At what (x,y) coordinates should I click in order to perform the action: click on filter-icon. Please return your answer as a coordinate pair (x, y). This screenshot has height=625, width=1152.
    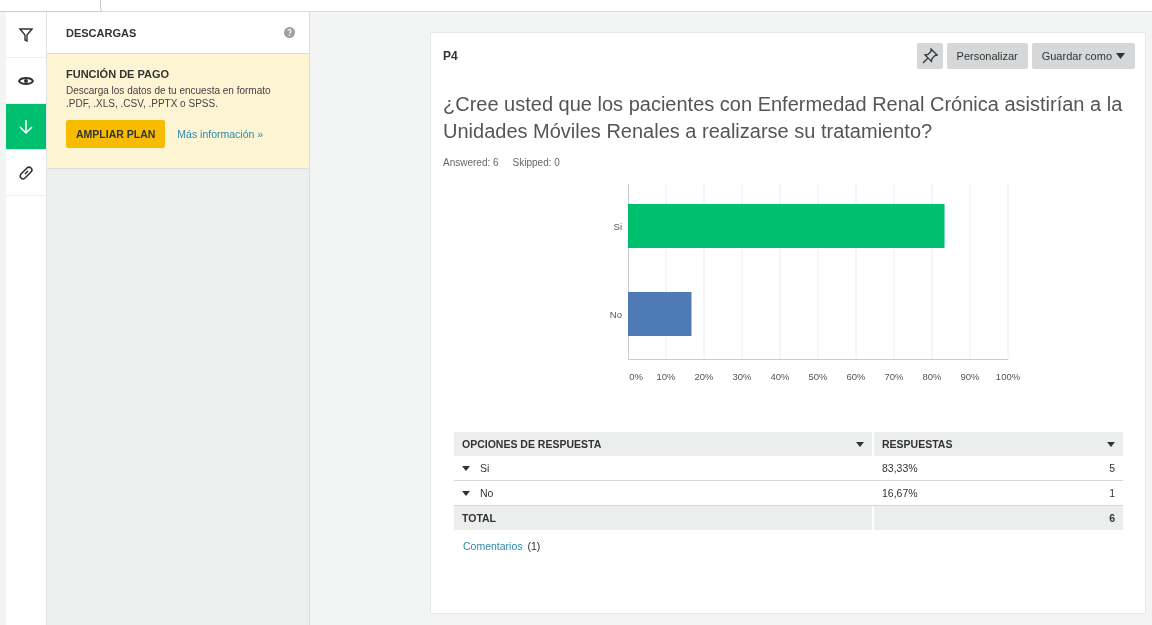
    Looking at the image, I should click on (26, 34).